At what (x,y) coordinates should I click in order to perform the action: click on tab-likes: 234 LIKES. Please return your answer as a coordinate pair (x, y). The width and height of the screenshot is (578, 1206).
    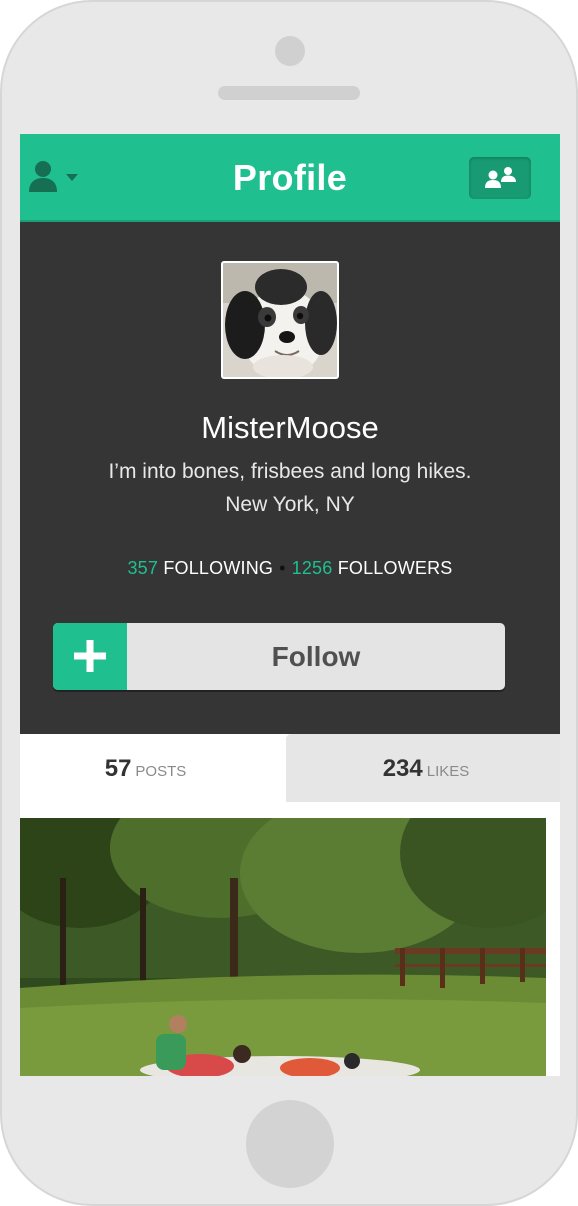
    Looking at the image, I should click on (423, 768).